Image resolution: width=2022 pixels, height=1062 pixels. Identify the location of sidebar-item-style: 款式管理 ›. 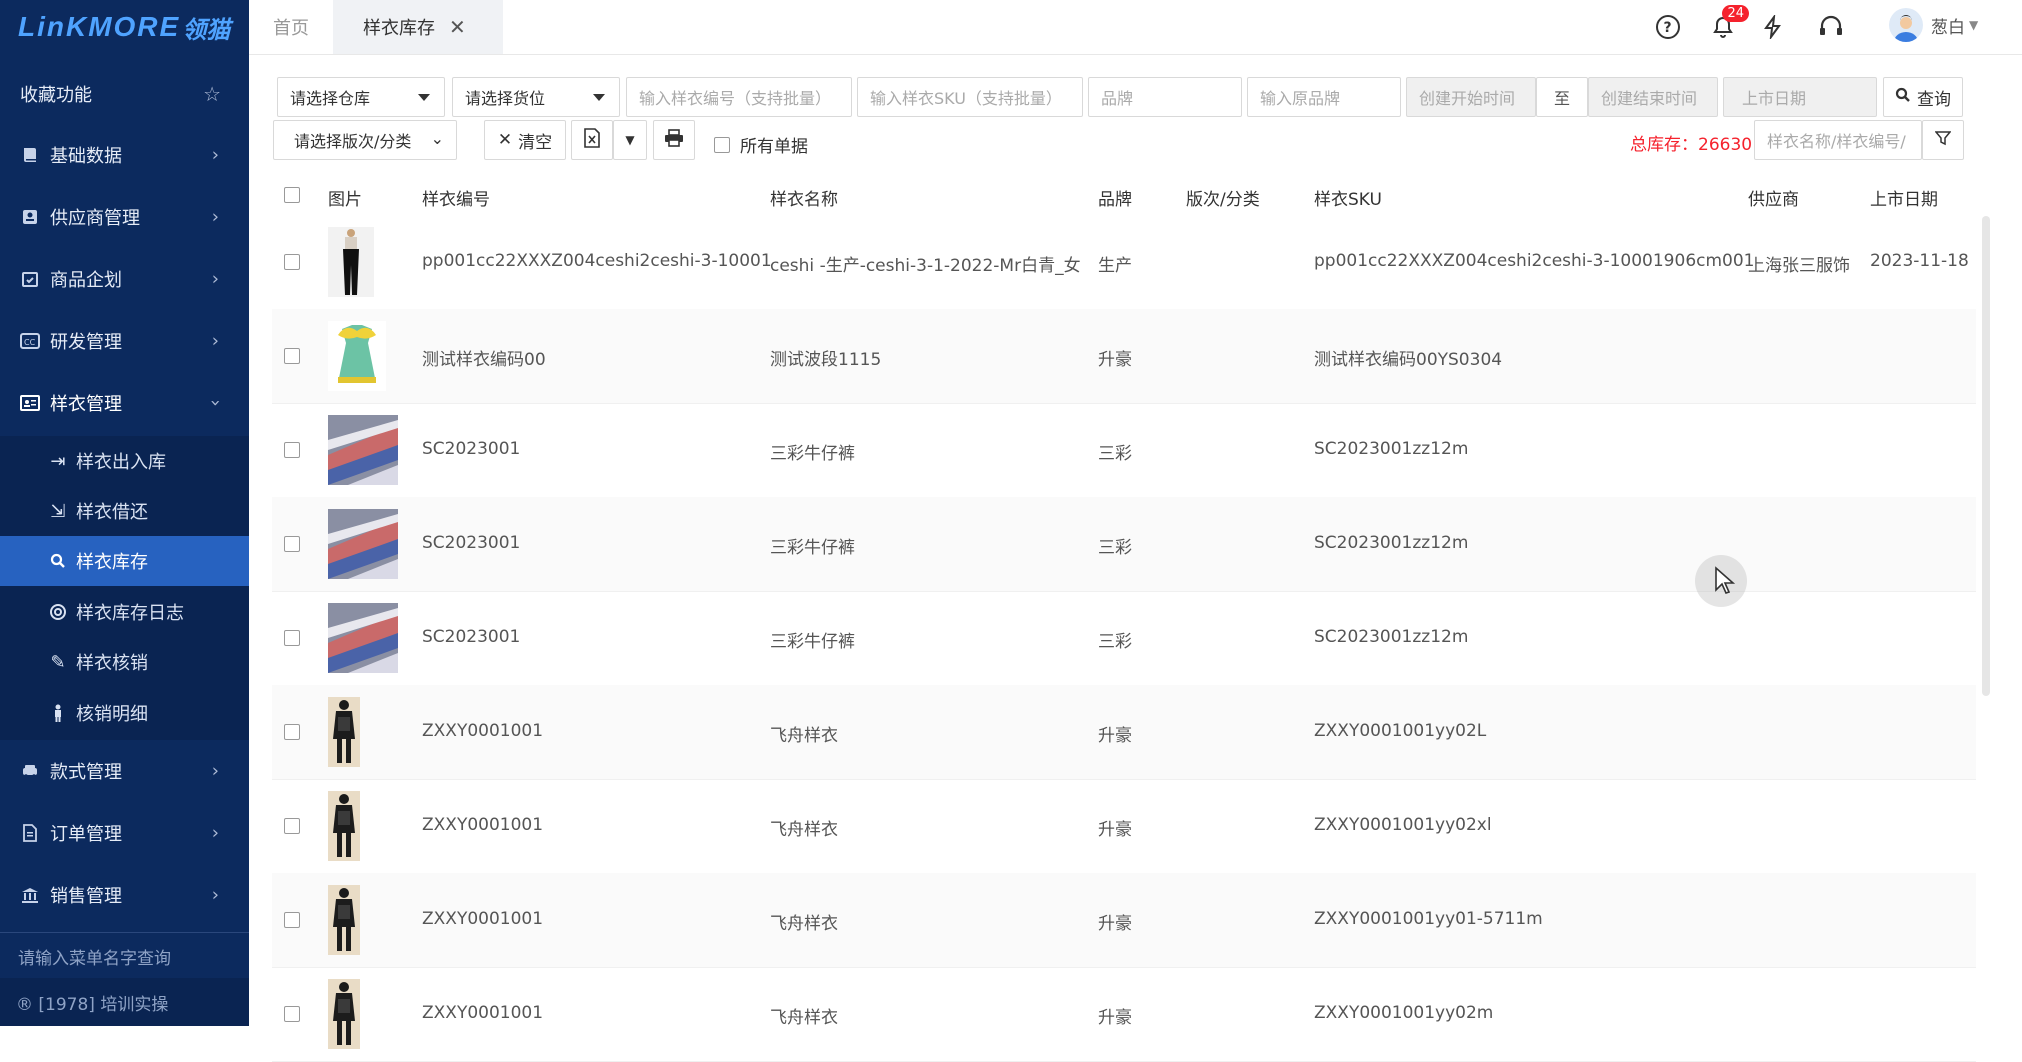
(124, 771).